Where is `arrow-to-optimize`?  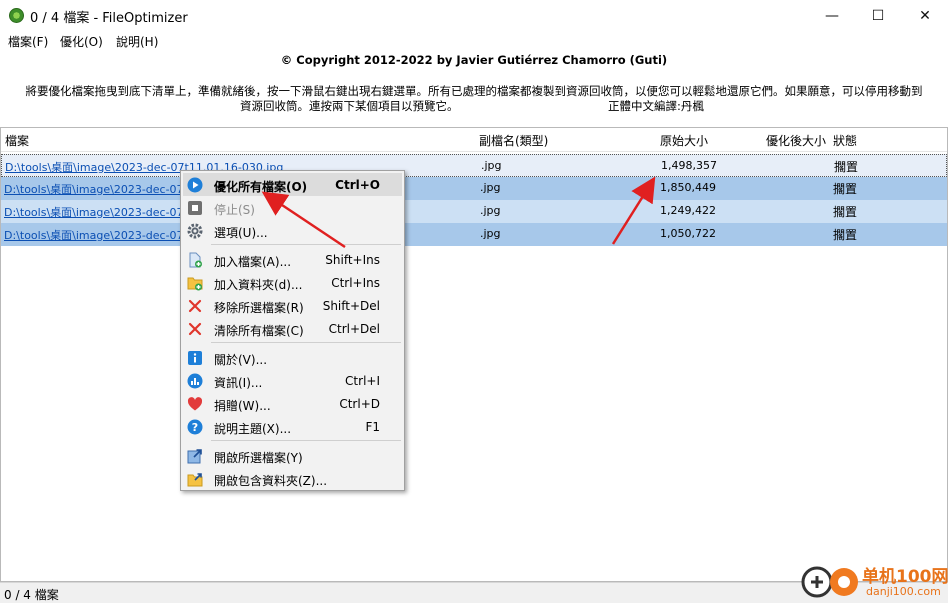
arrow-to-optimize is located at coordinates (303, 220).